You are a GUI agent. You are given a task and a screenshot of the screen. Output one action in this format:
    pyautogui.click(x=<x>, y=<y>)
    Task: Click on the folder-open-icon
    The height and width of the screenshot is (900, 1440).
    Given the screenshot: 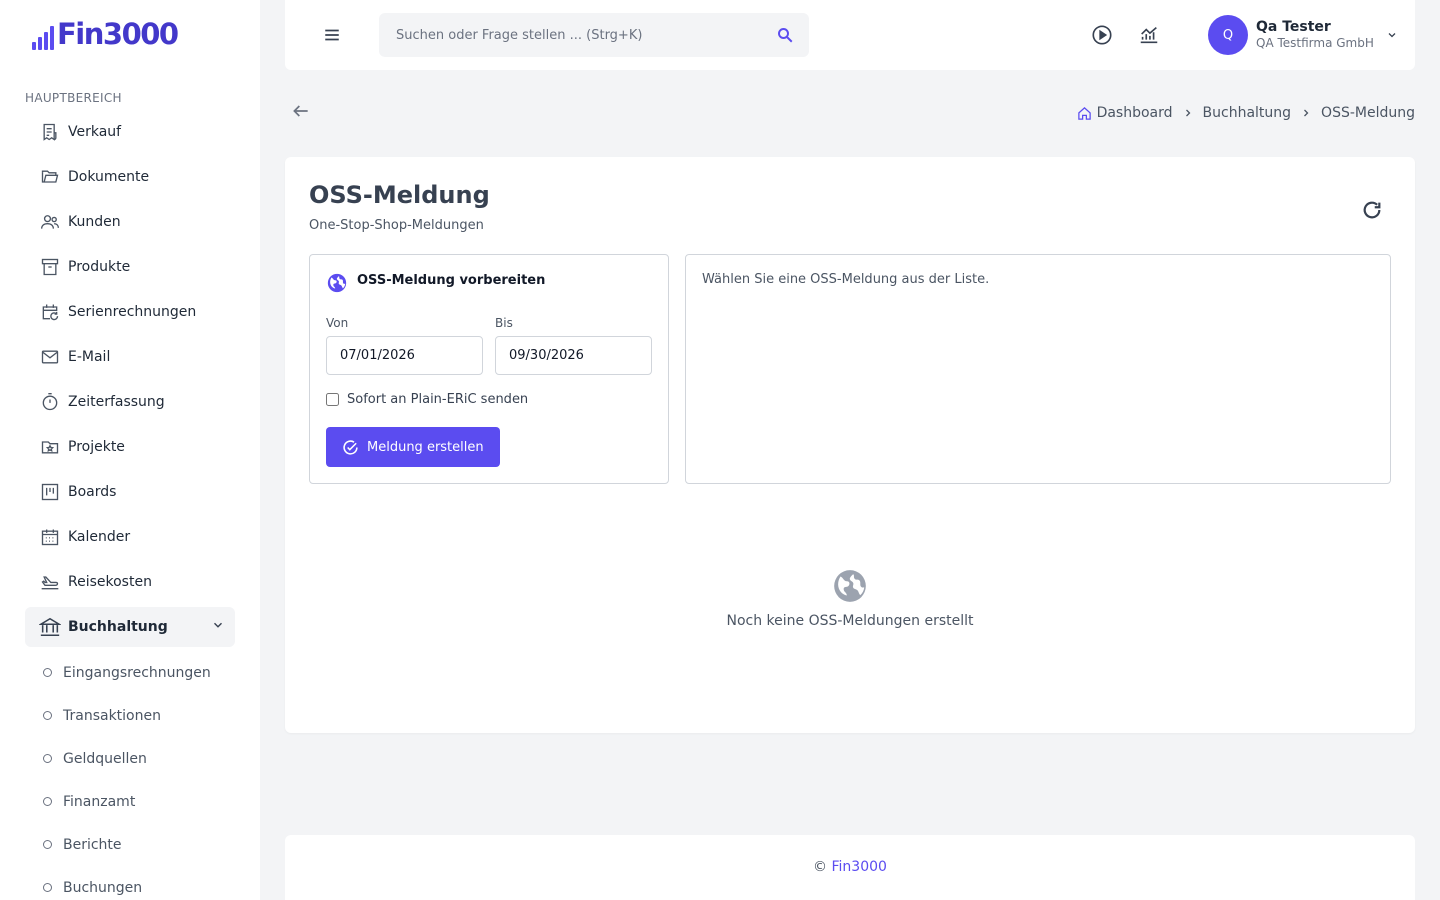 What is the action you would take?
    pyautogui.click(x=50, y=177)
    